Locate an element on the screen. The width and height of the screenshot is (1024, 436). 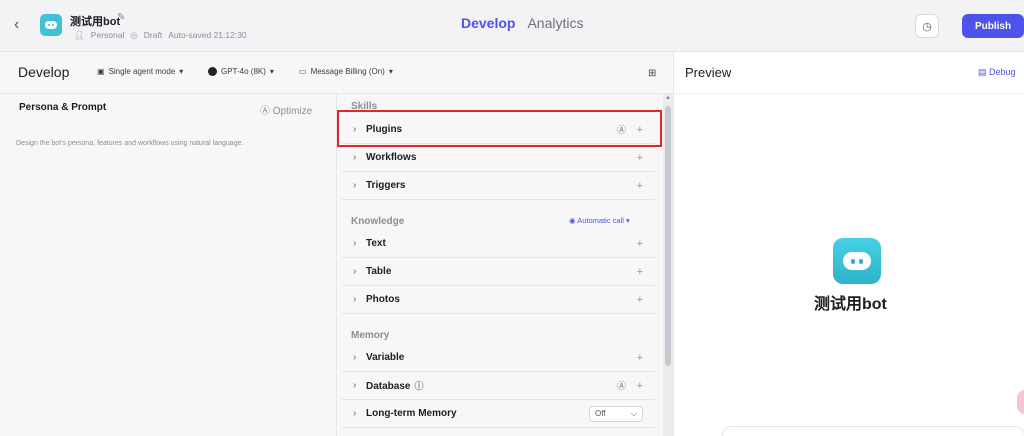
add-text-icon: + is located at coordinates (640, 244).